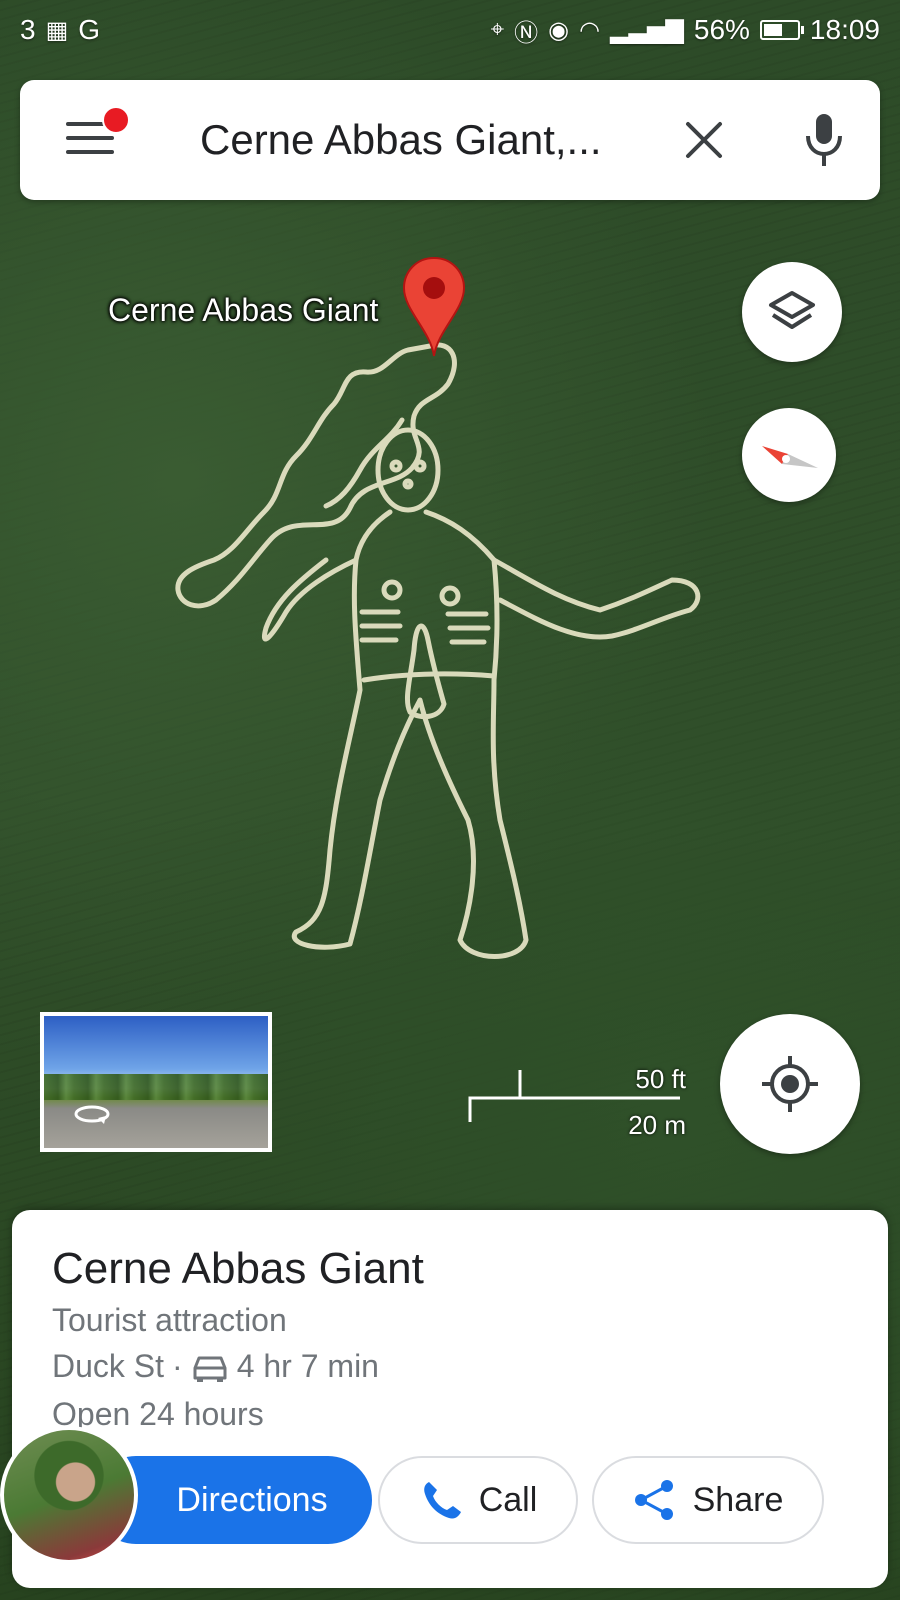 Image resolution: width=900 pixels, height=1600 pixels. I want to click on layers-button, so click(792, 312).